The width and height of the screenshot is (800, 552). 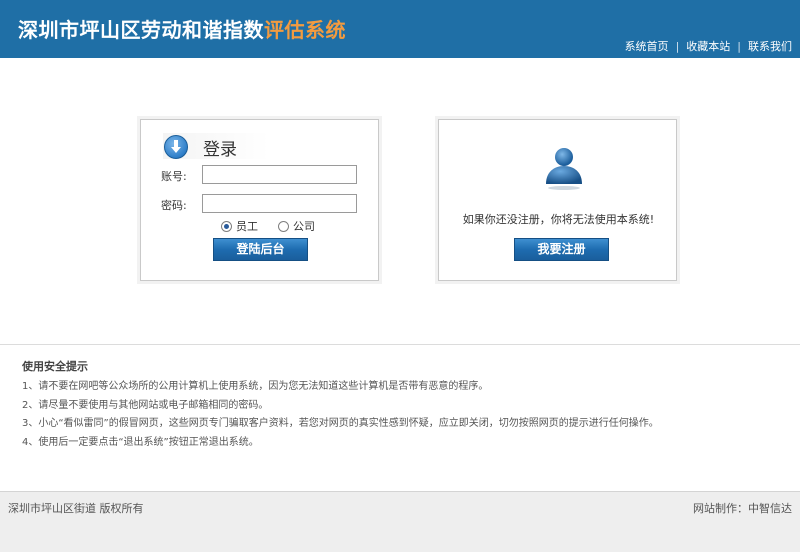 I want to click on account-input, so click(x=279, y=174).